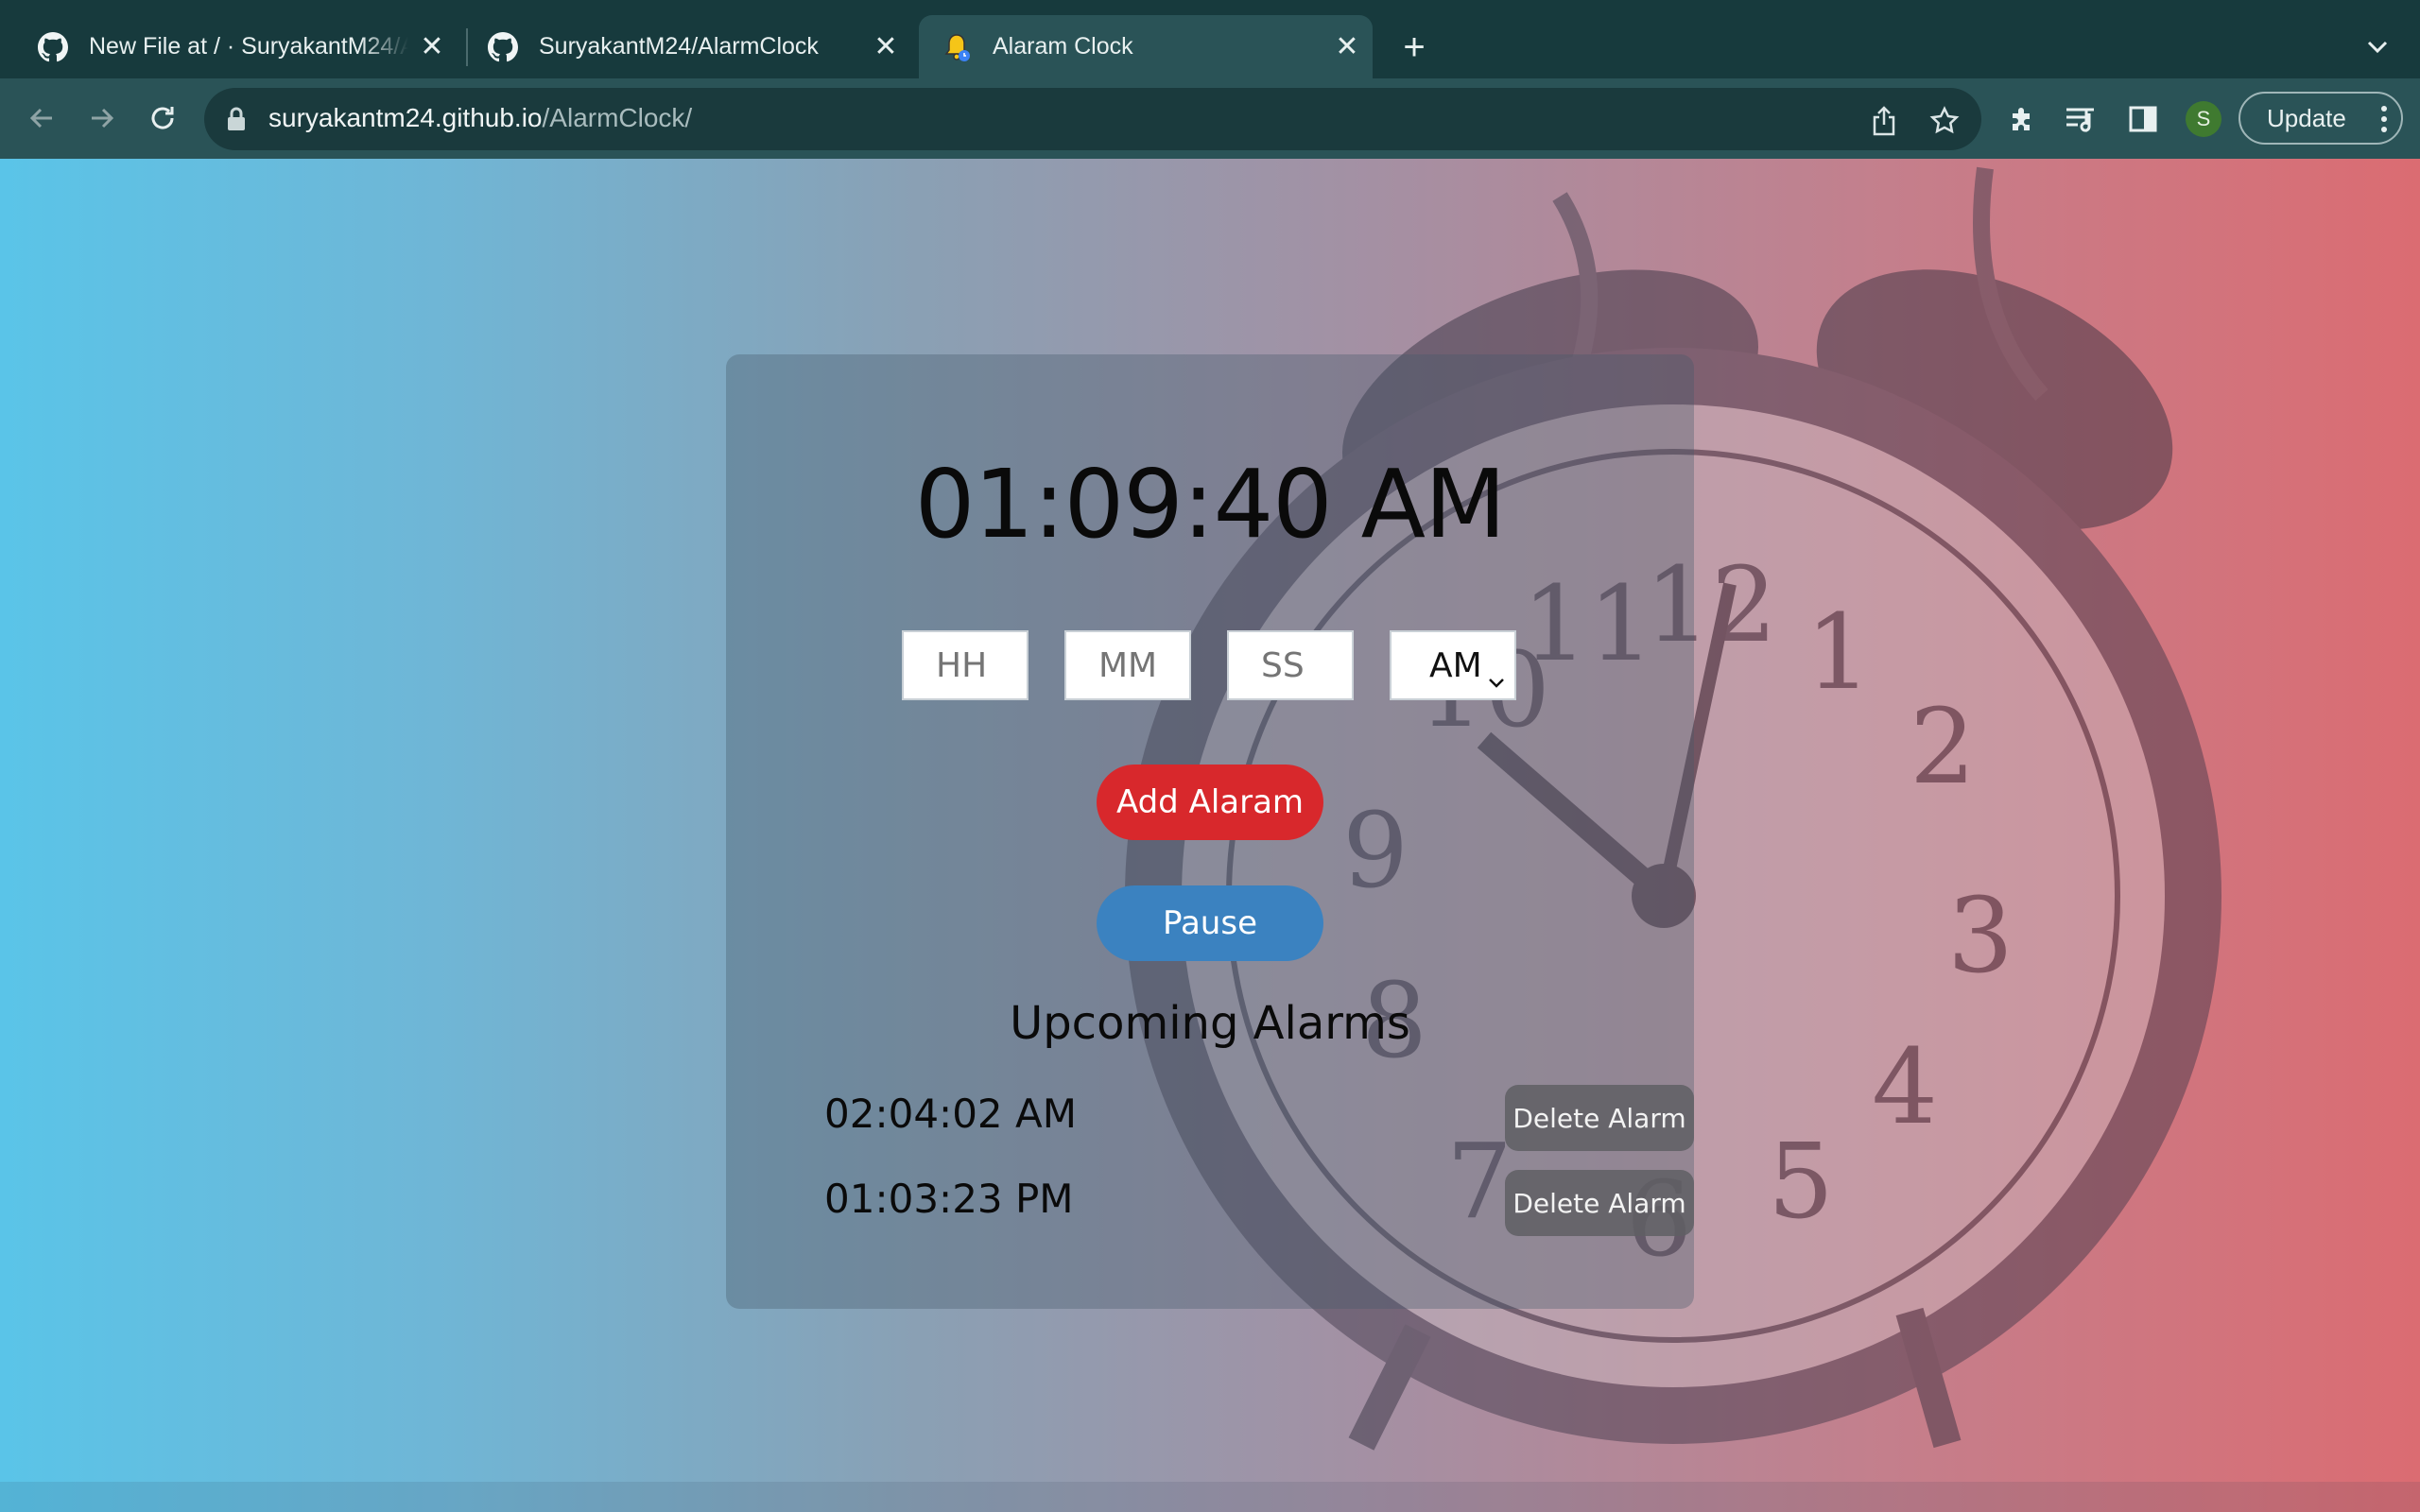 This screenshot has height=1512, width=2420. What do you see at coordinates (965, 665) in the screenshot?
I see `hour-input` at bounding box center [965, 665].